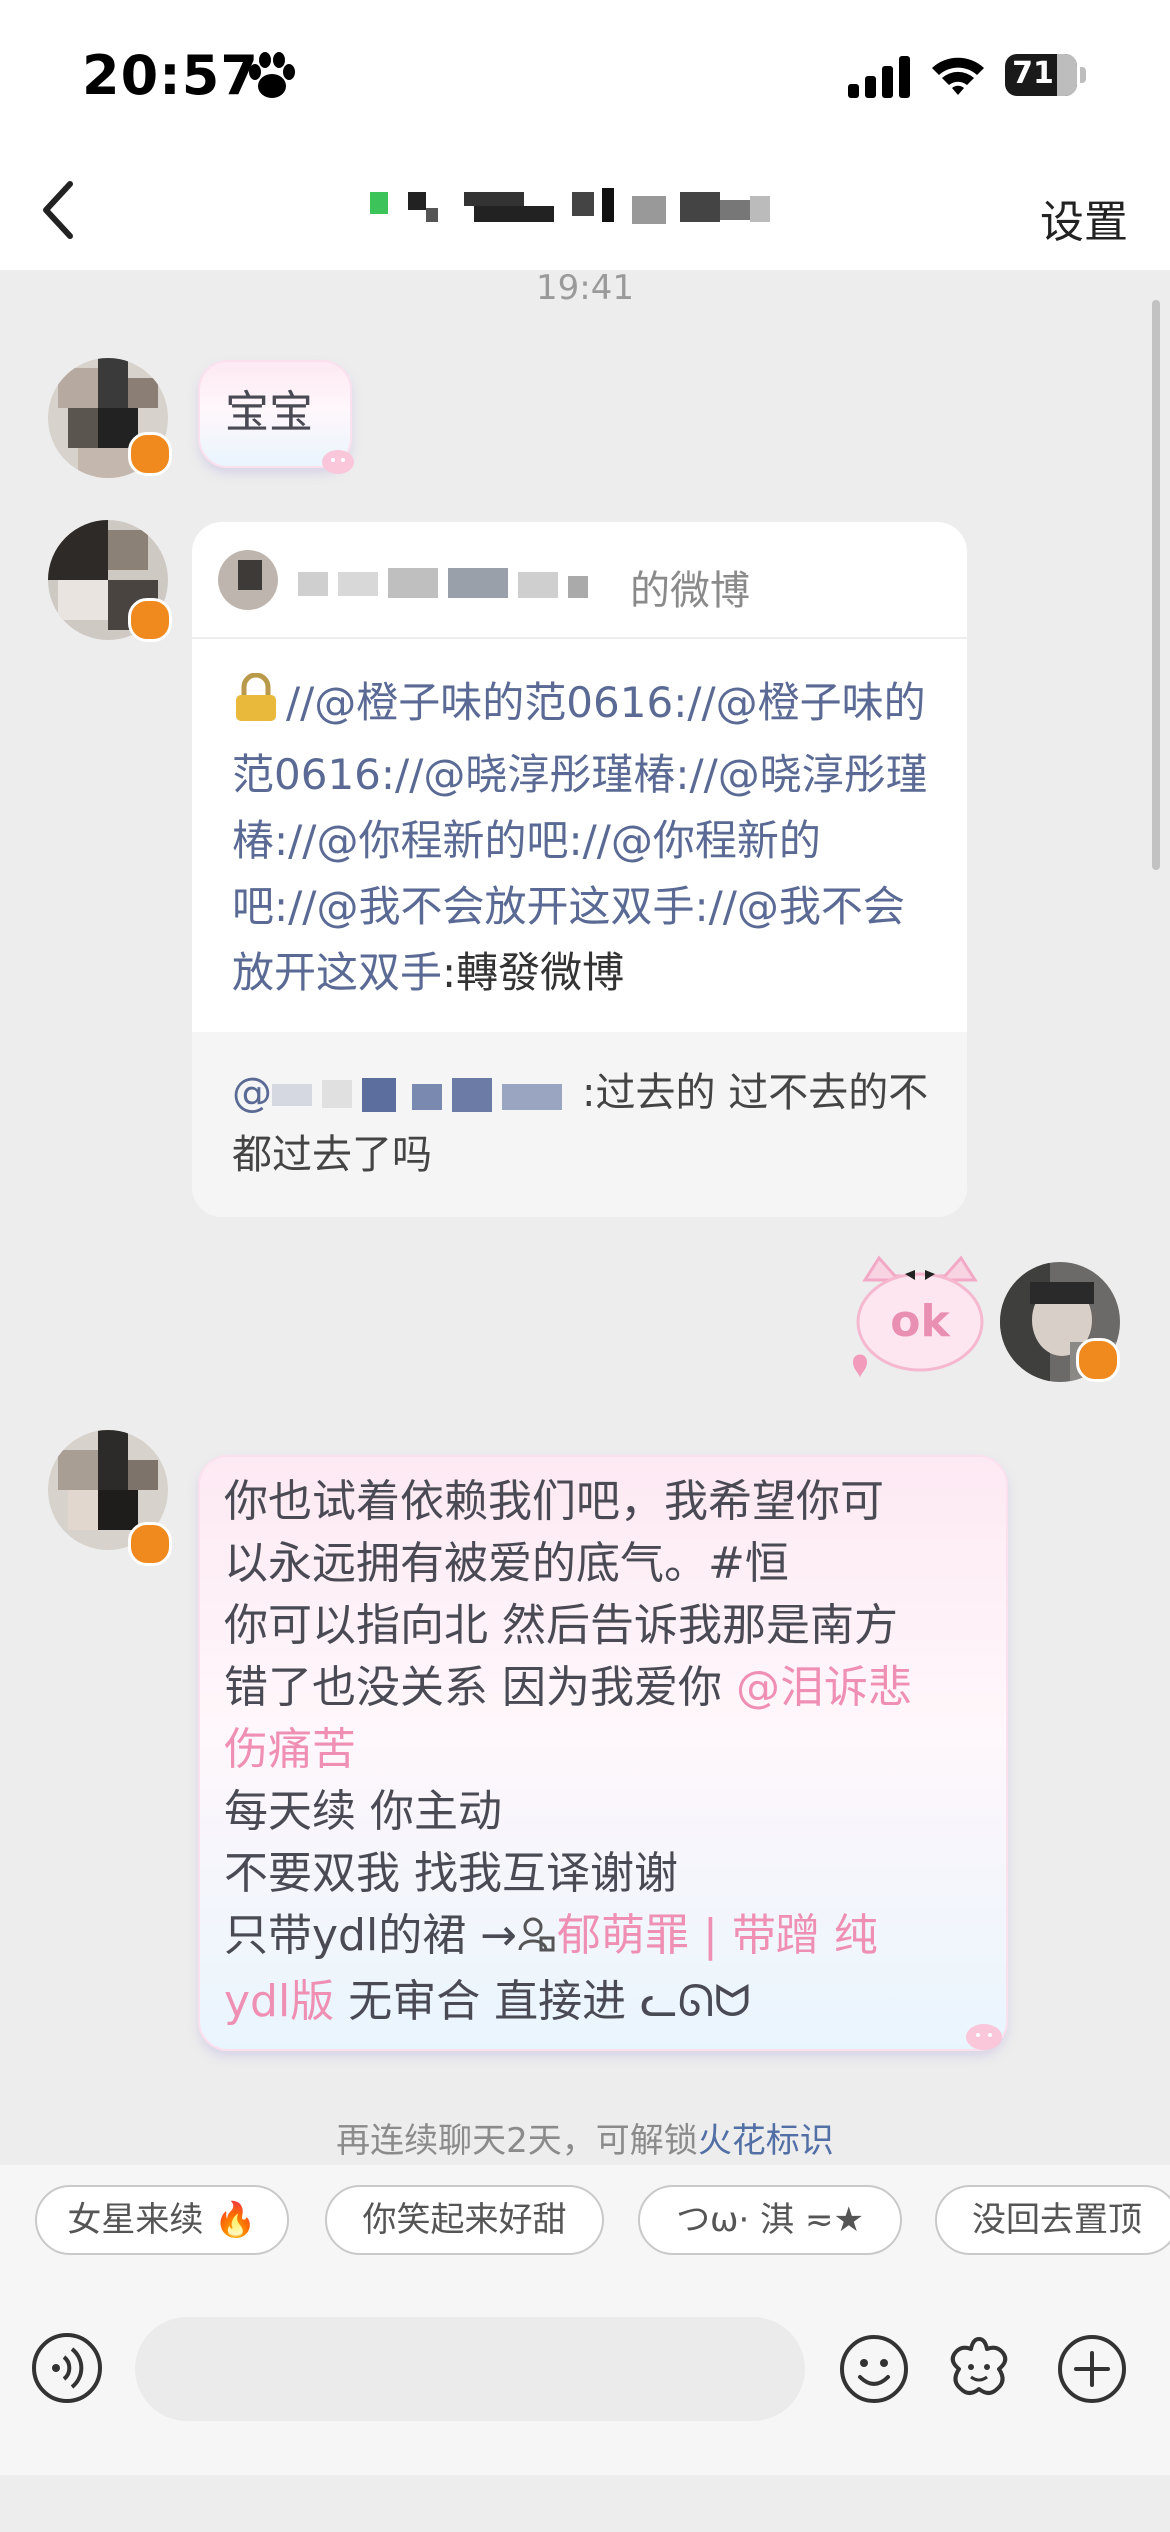 The width and height of the screenshot is (1170, 2532). Describe the element at coordinates (1084, 218) in the screenshot. I see `settings-button: 设置` at that location.